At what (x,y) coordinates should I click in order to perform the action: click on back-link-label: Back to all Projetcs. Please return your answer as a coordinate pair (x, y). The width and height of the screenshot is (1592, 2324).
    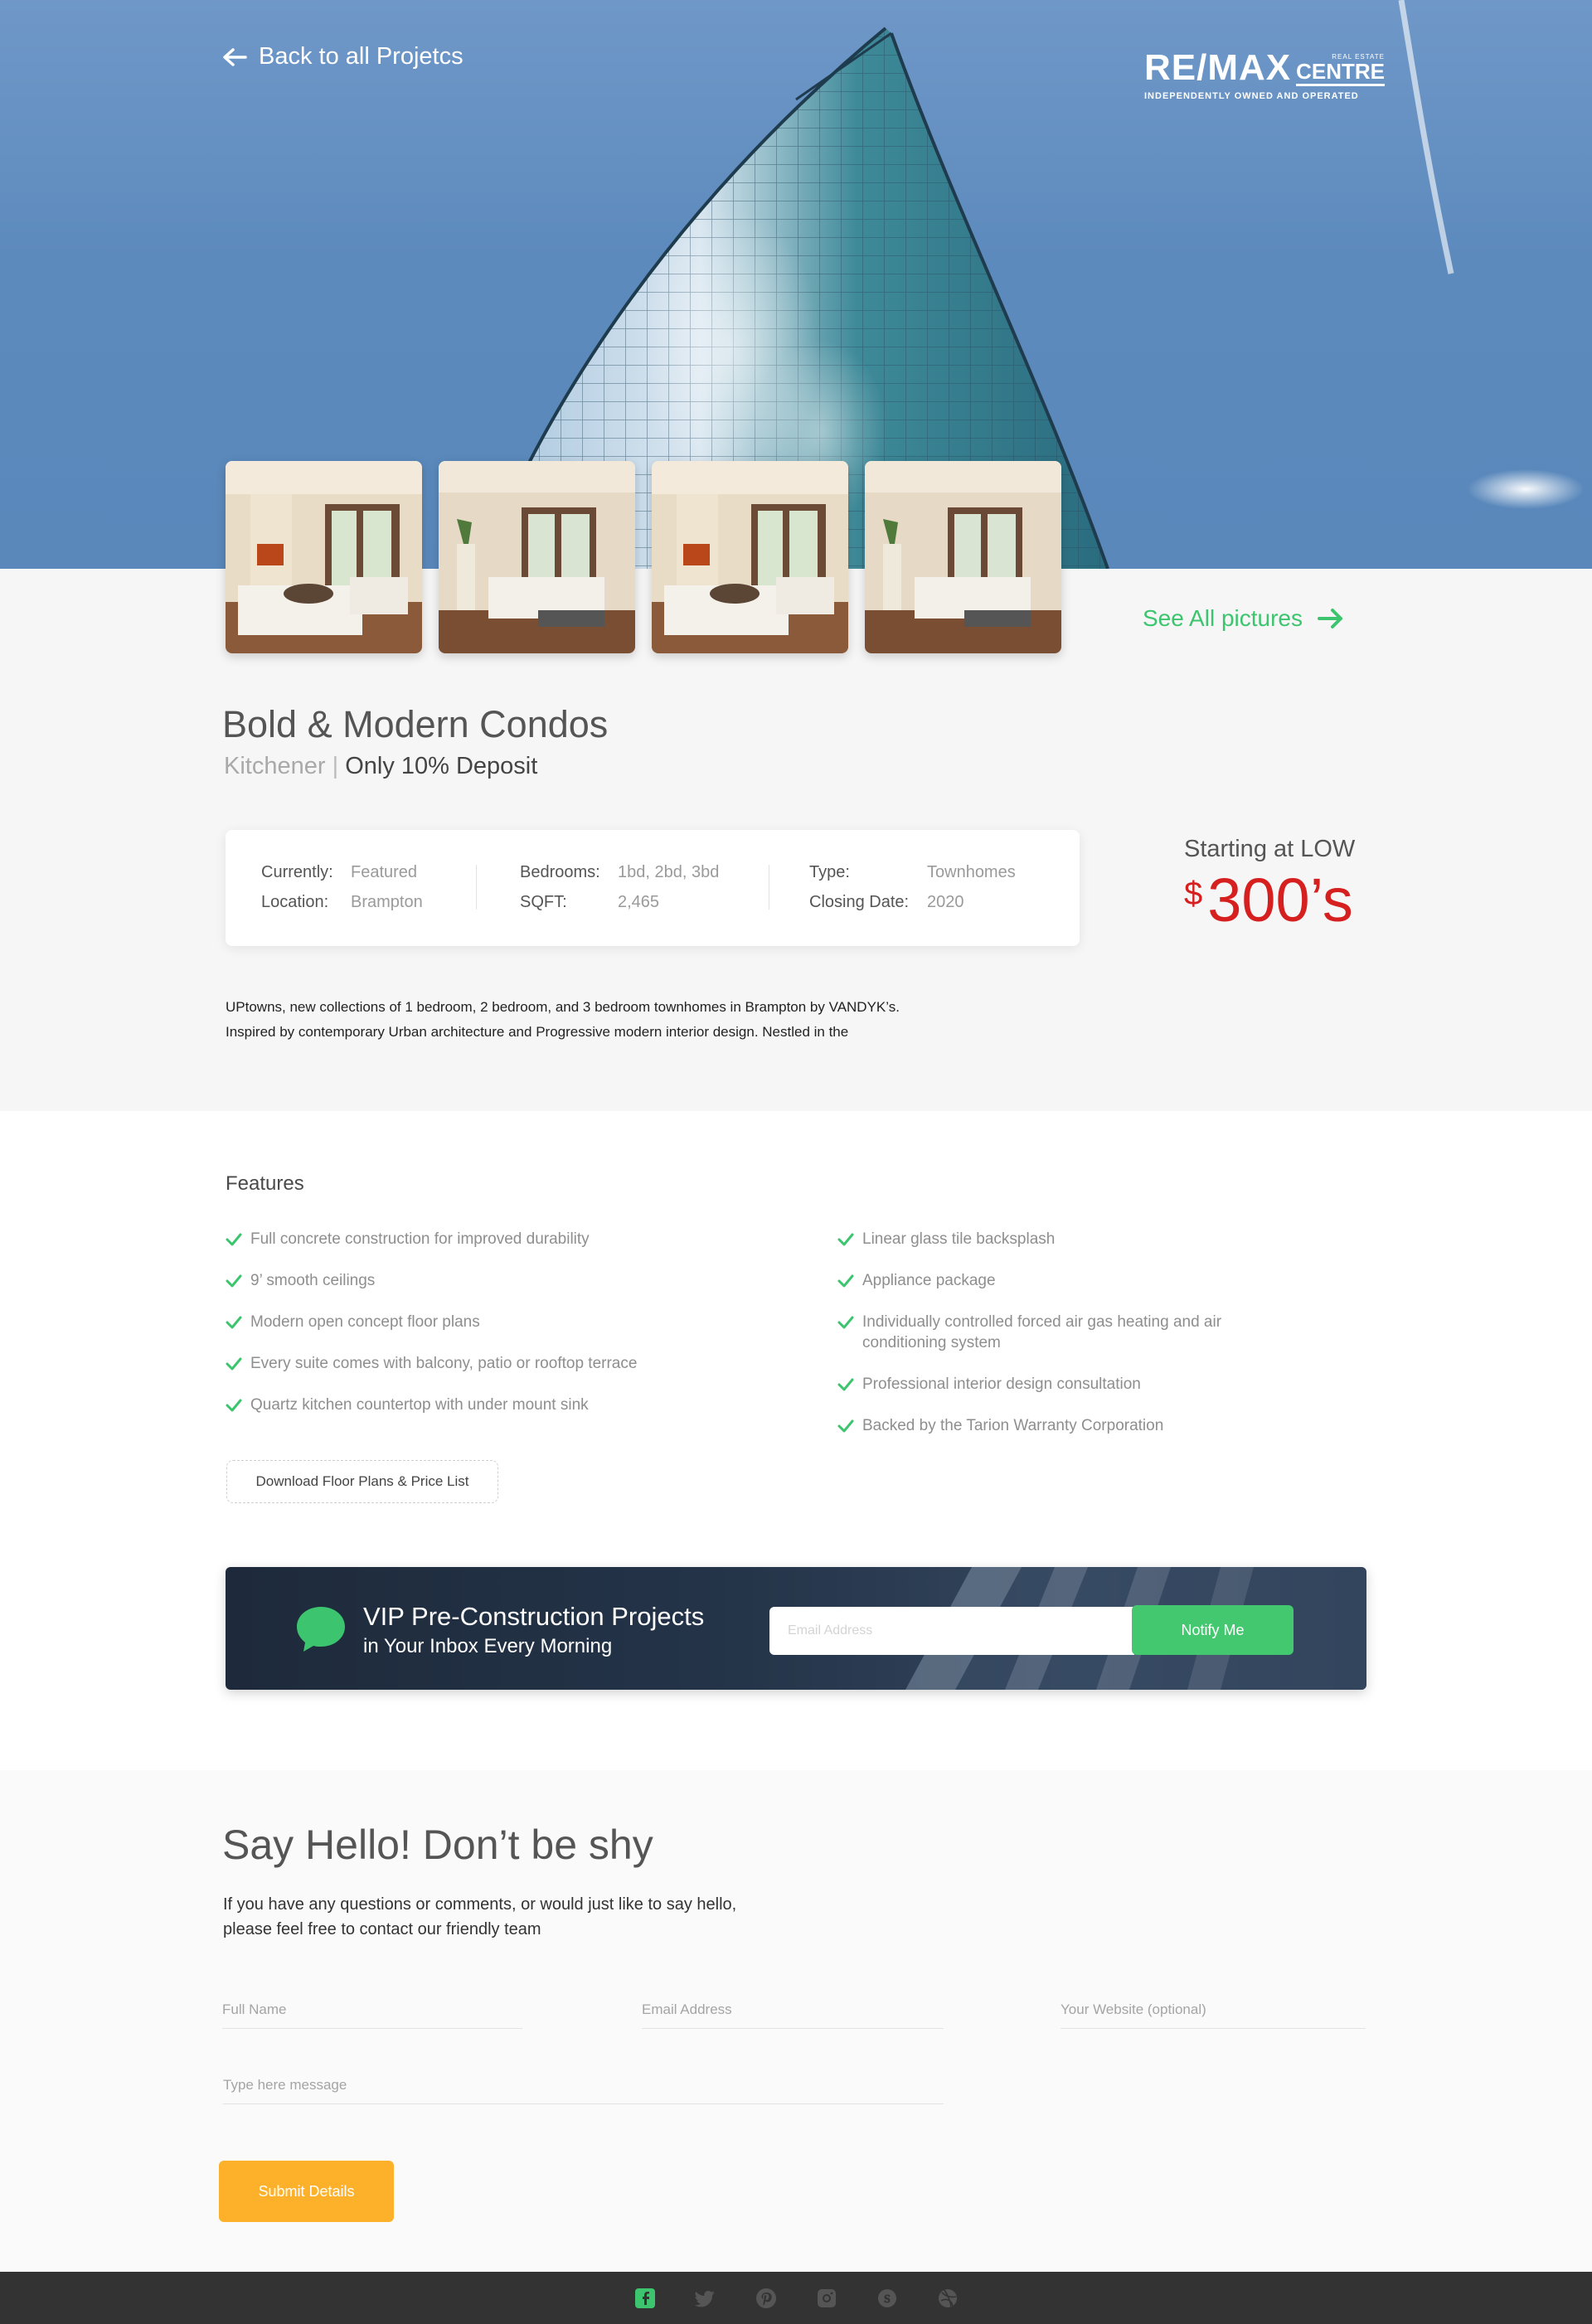
    Looking at the image, I should click on (361, 56).